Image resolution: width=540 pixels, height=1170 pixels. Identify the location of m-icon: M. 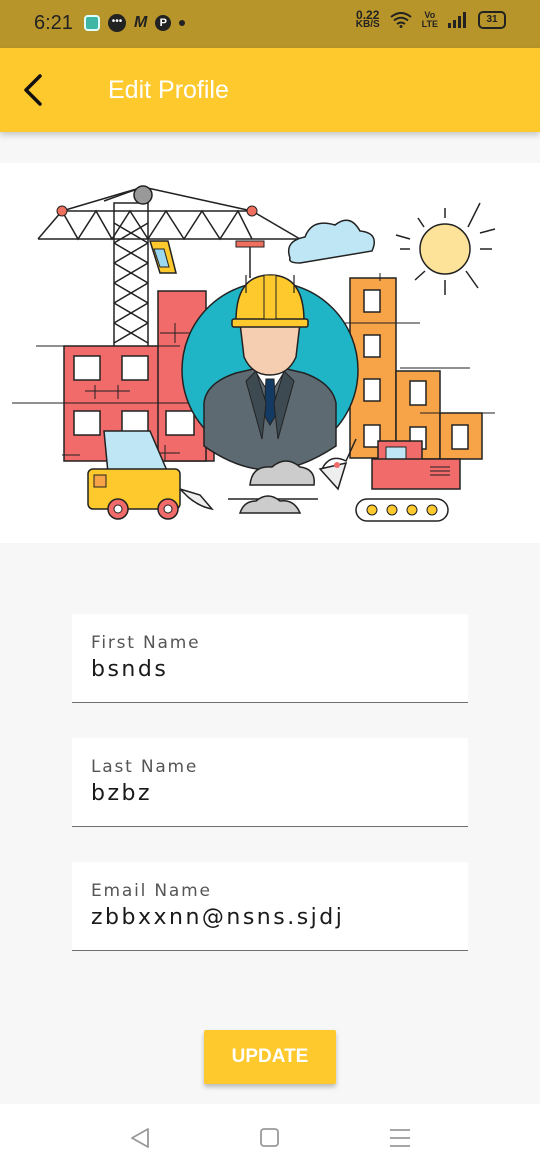
(141, 22).